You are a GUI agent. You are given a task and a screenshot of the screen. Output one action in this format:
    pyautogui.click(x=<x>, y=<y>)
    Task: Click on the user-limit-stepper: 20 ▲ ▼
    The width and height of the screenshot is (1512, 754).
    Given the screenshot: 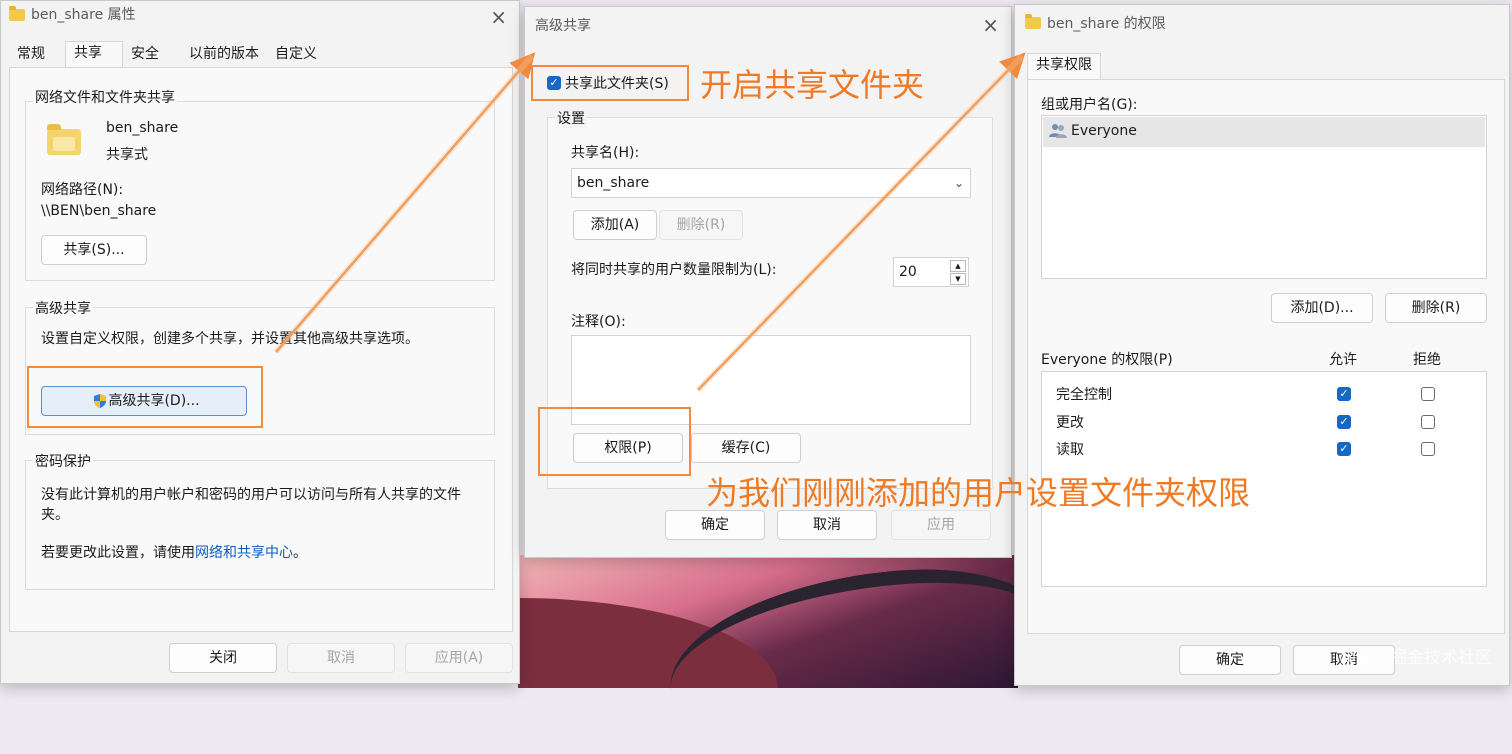 What is the action you would take?
    pyautogui.click(x=931, y=272)
    